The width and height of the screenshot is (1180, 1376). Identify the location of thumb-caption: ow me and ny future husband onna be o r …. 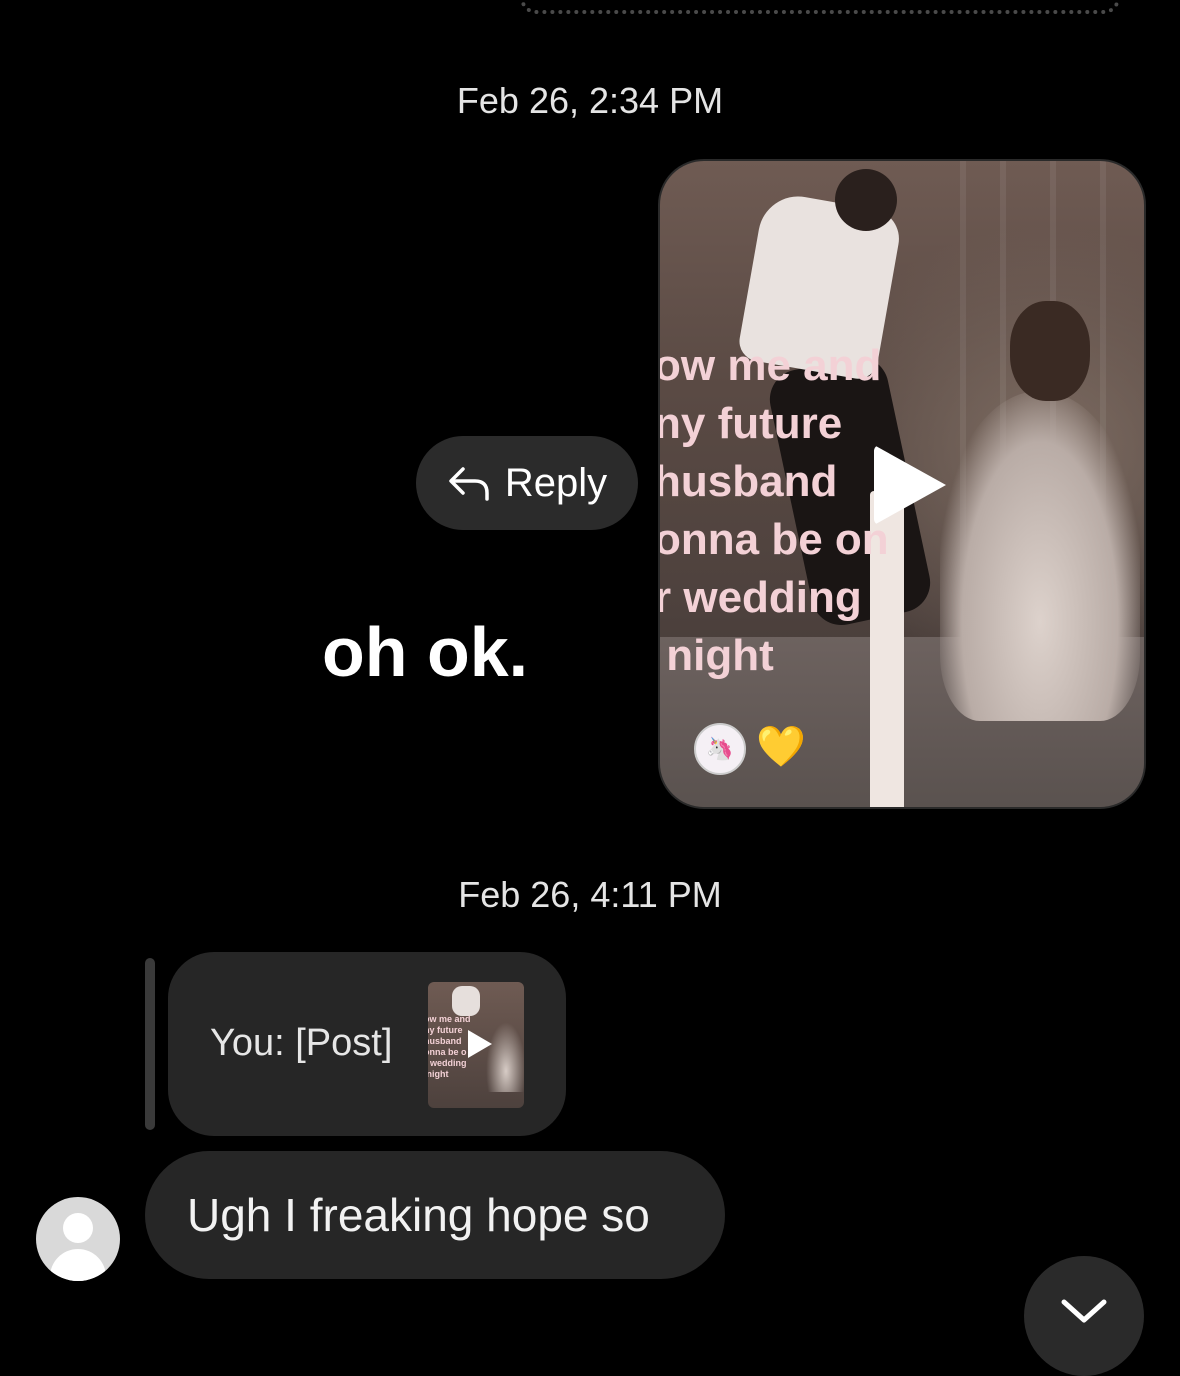
(449, 1046).